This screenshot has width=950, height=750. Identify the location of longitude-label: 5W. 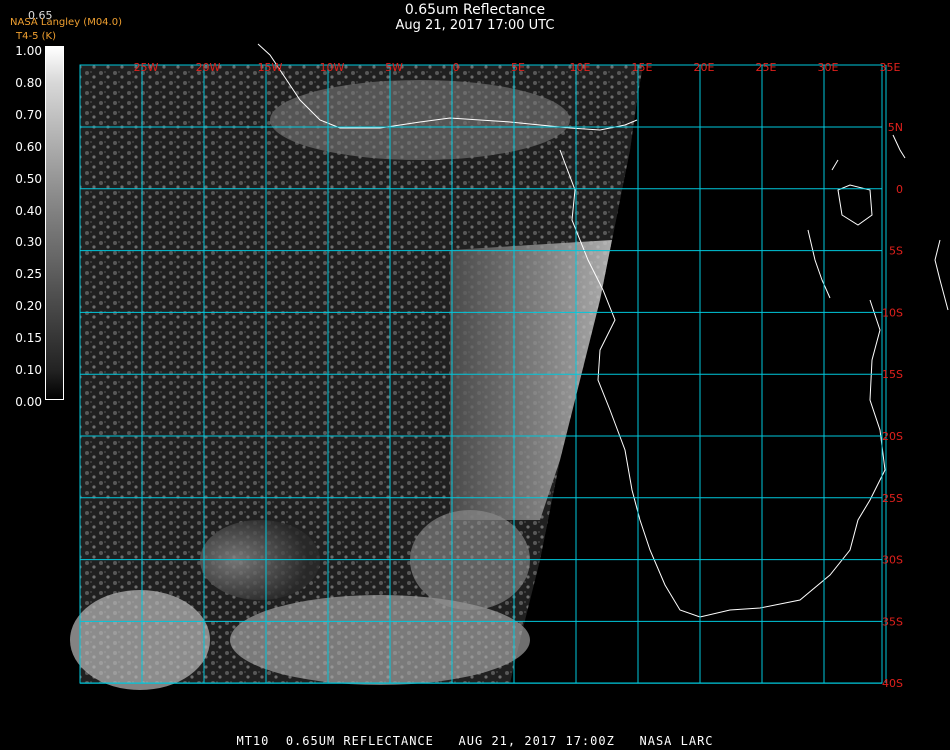
(394, 67).